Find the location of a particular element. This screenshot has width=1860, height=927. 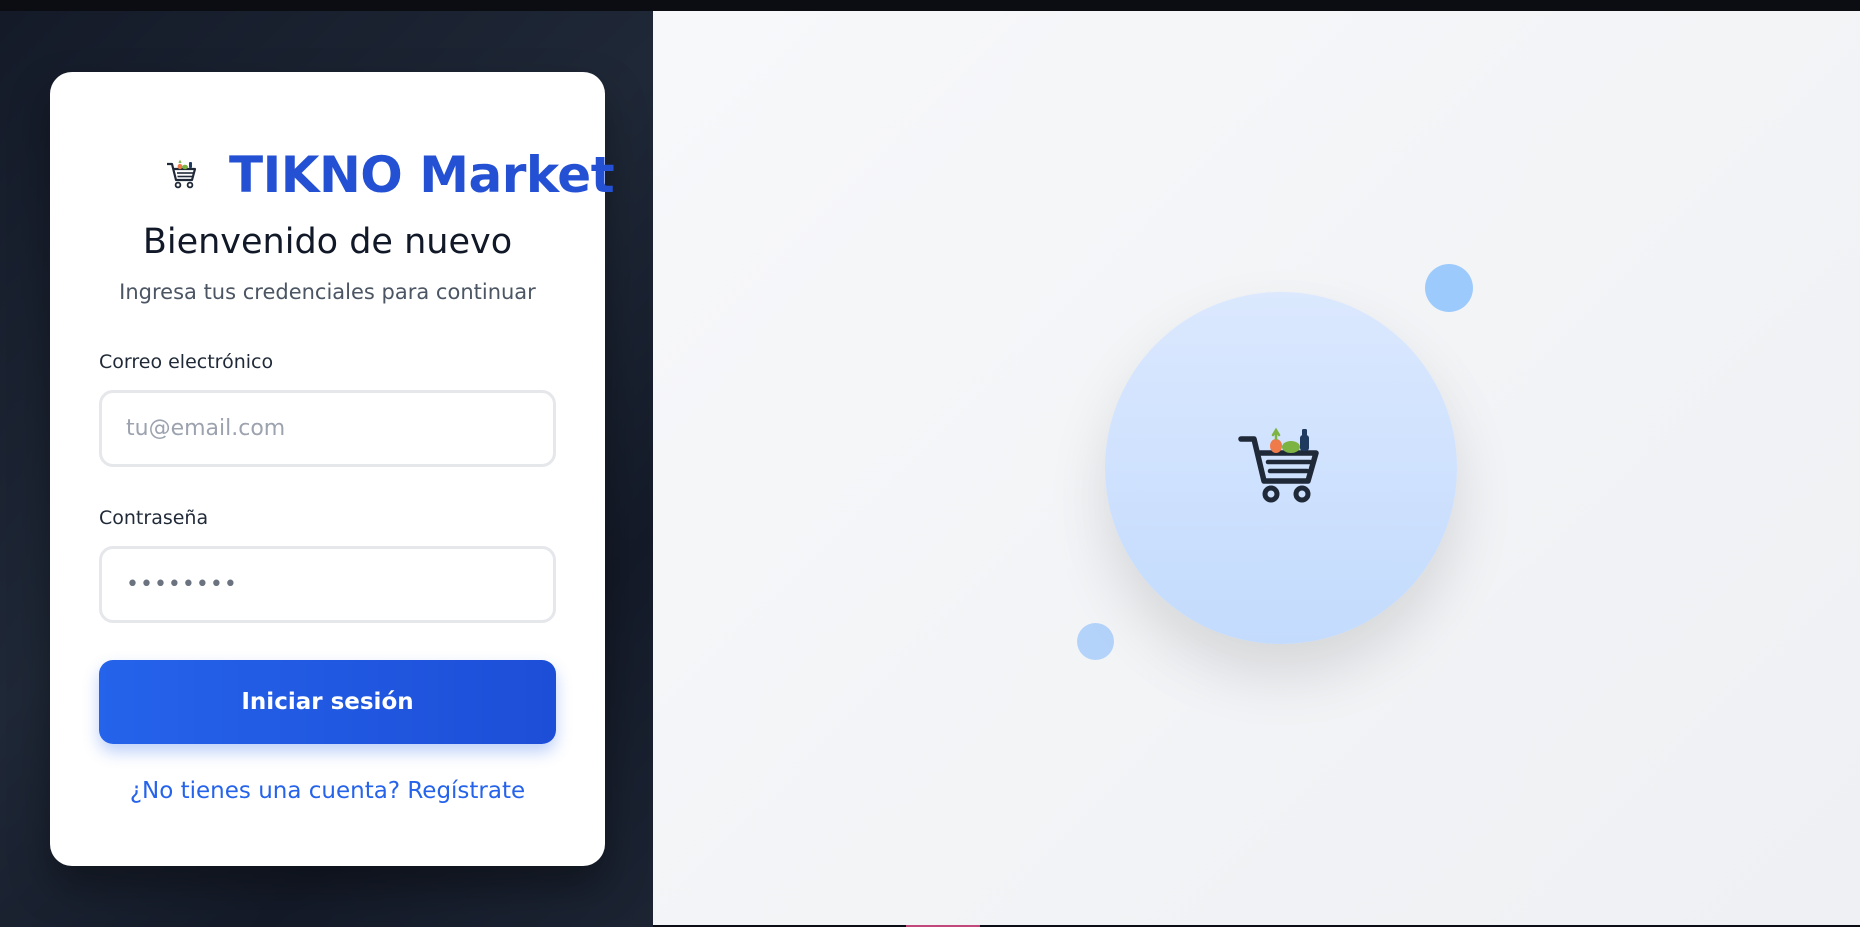

top-bar is located at coordinates (930, 5).